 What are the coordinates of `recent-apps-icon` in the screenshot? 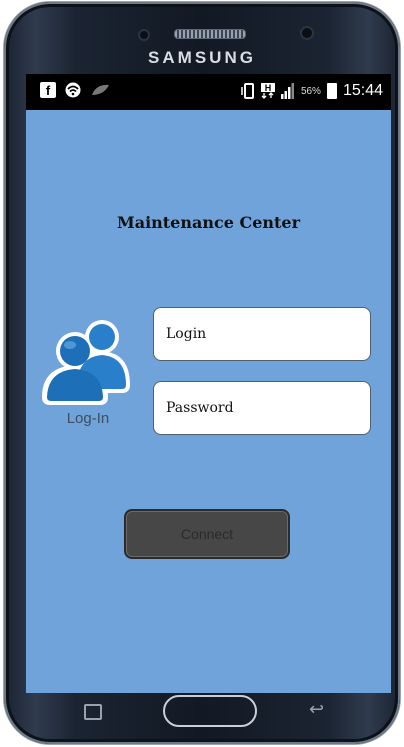 It's located at (93, 712).